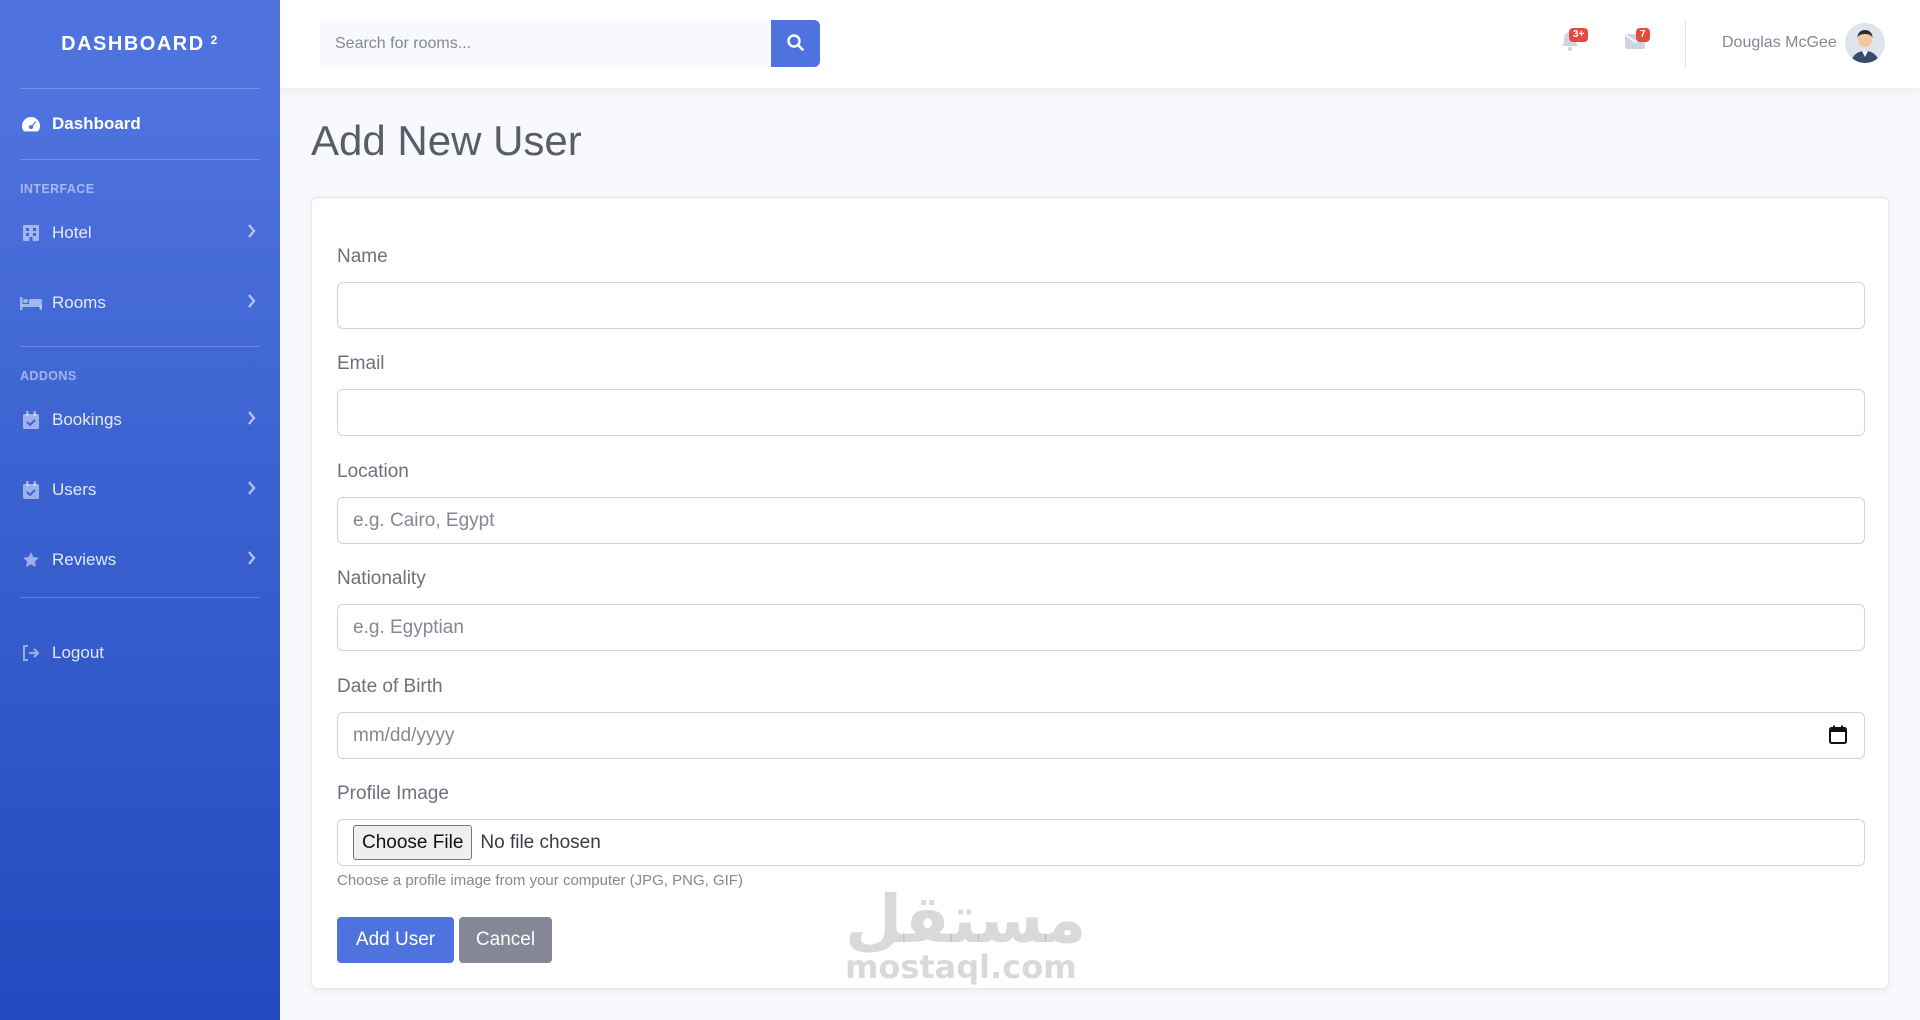 This screenshot has width=1920, height=1020. Describe the element at coordinates (1101, 842) in the screenshot. I see `file-input: Choose File No file chosen` at that location.